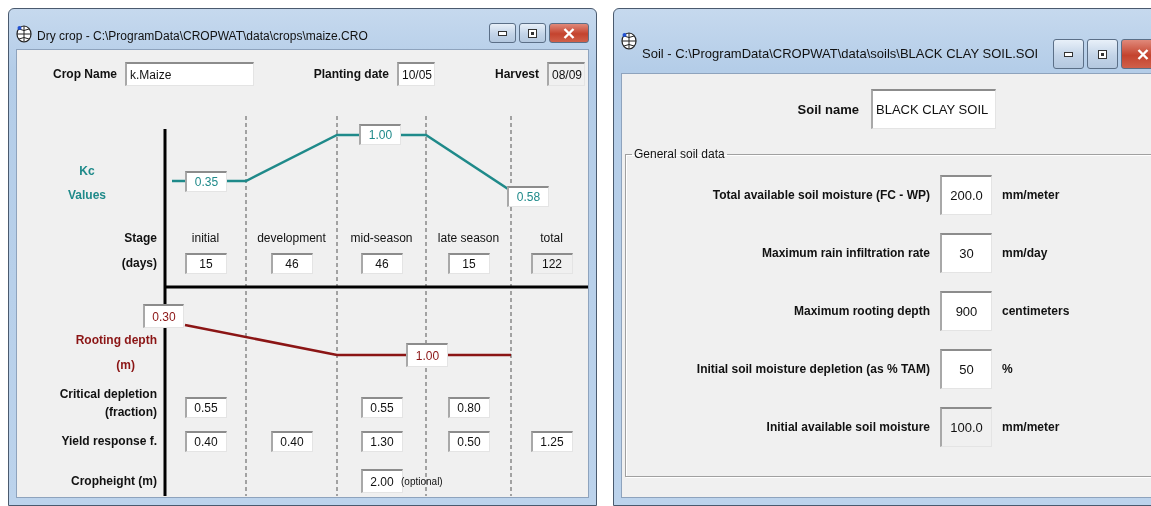 The image size is (1151, 506). Describe the element at coordinates (291, 238) in the screenshot. I see `stage-name: development` at that location.